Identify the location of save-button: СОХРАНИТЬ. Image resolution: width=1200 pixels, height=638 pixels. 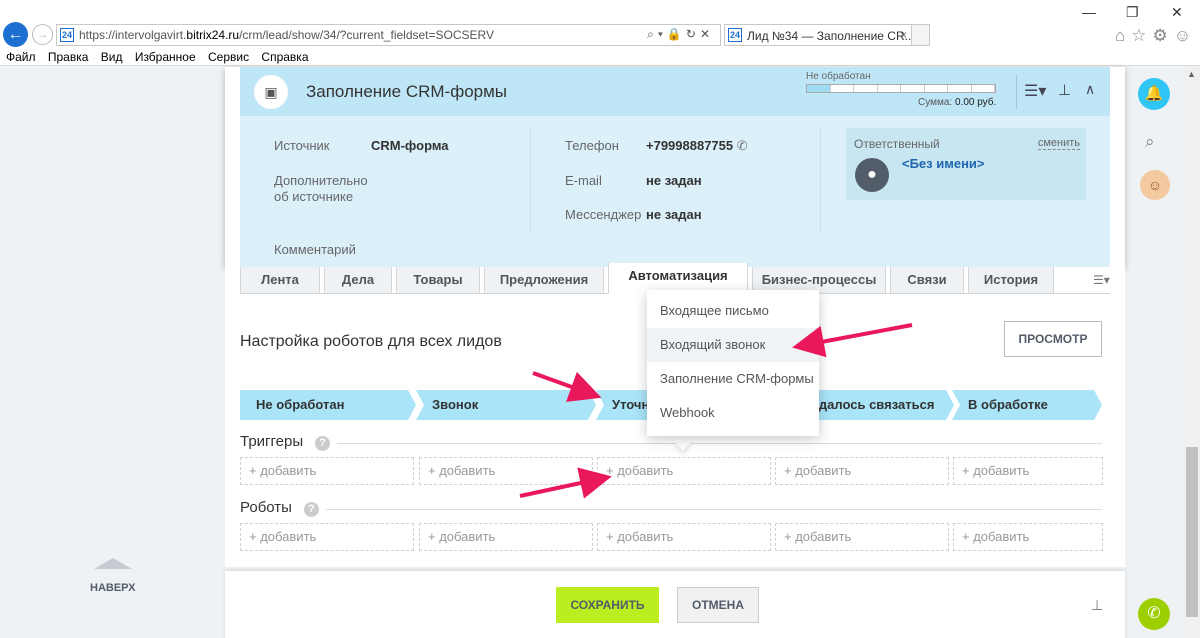
(607, 605).